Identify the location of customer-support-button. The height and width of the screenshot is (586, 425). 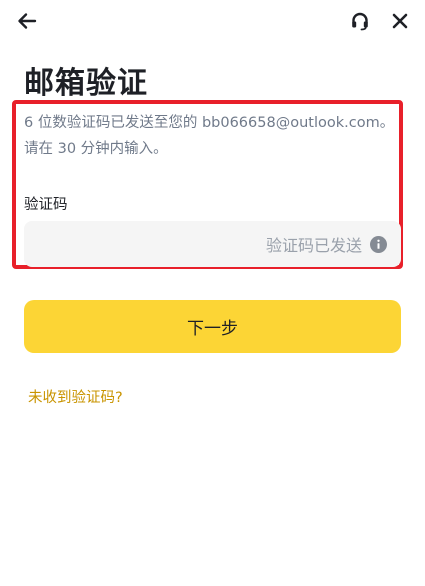
(360, 21).